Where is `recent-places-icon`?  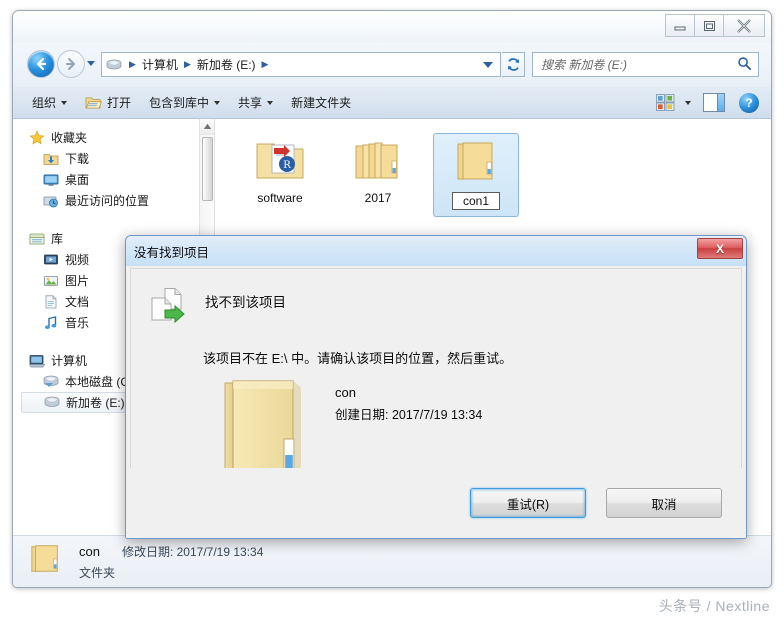 recent-places-icon is located at coordinates (51, 201).